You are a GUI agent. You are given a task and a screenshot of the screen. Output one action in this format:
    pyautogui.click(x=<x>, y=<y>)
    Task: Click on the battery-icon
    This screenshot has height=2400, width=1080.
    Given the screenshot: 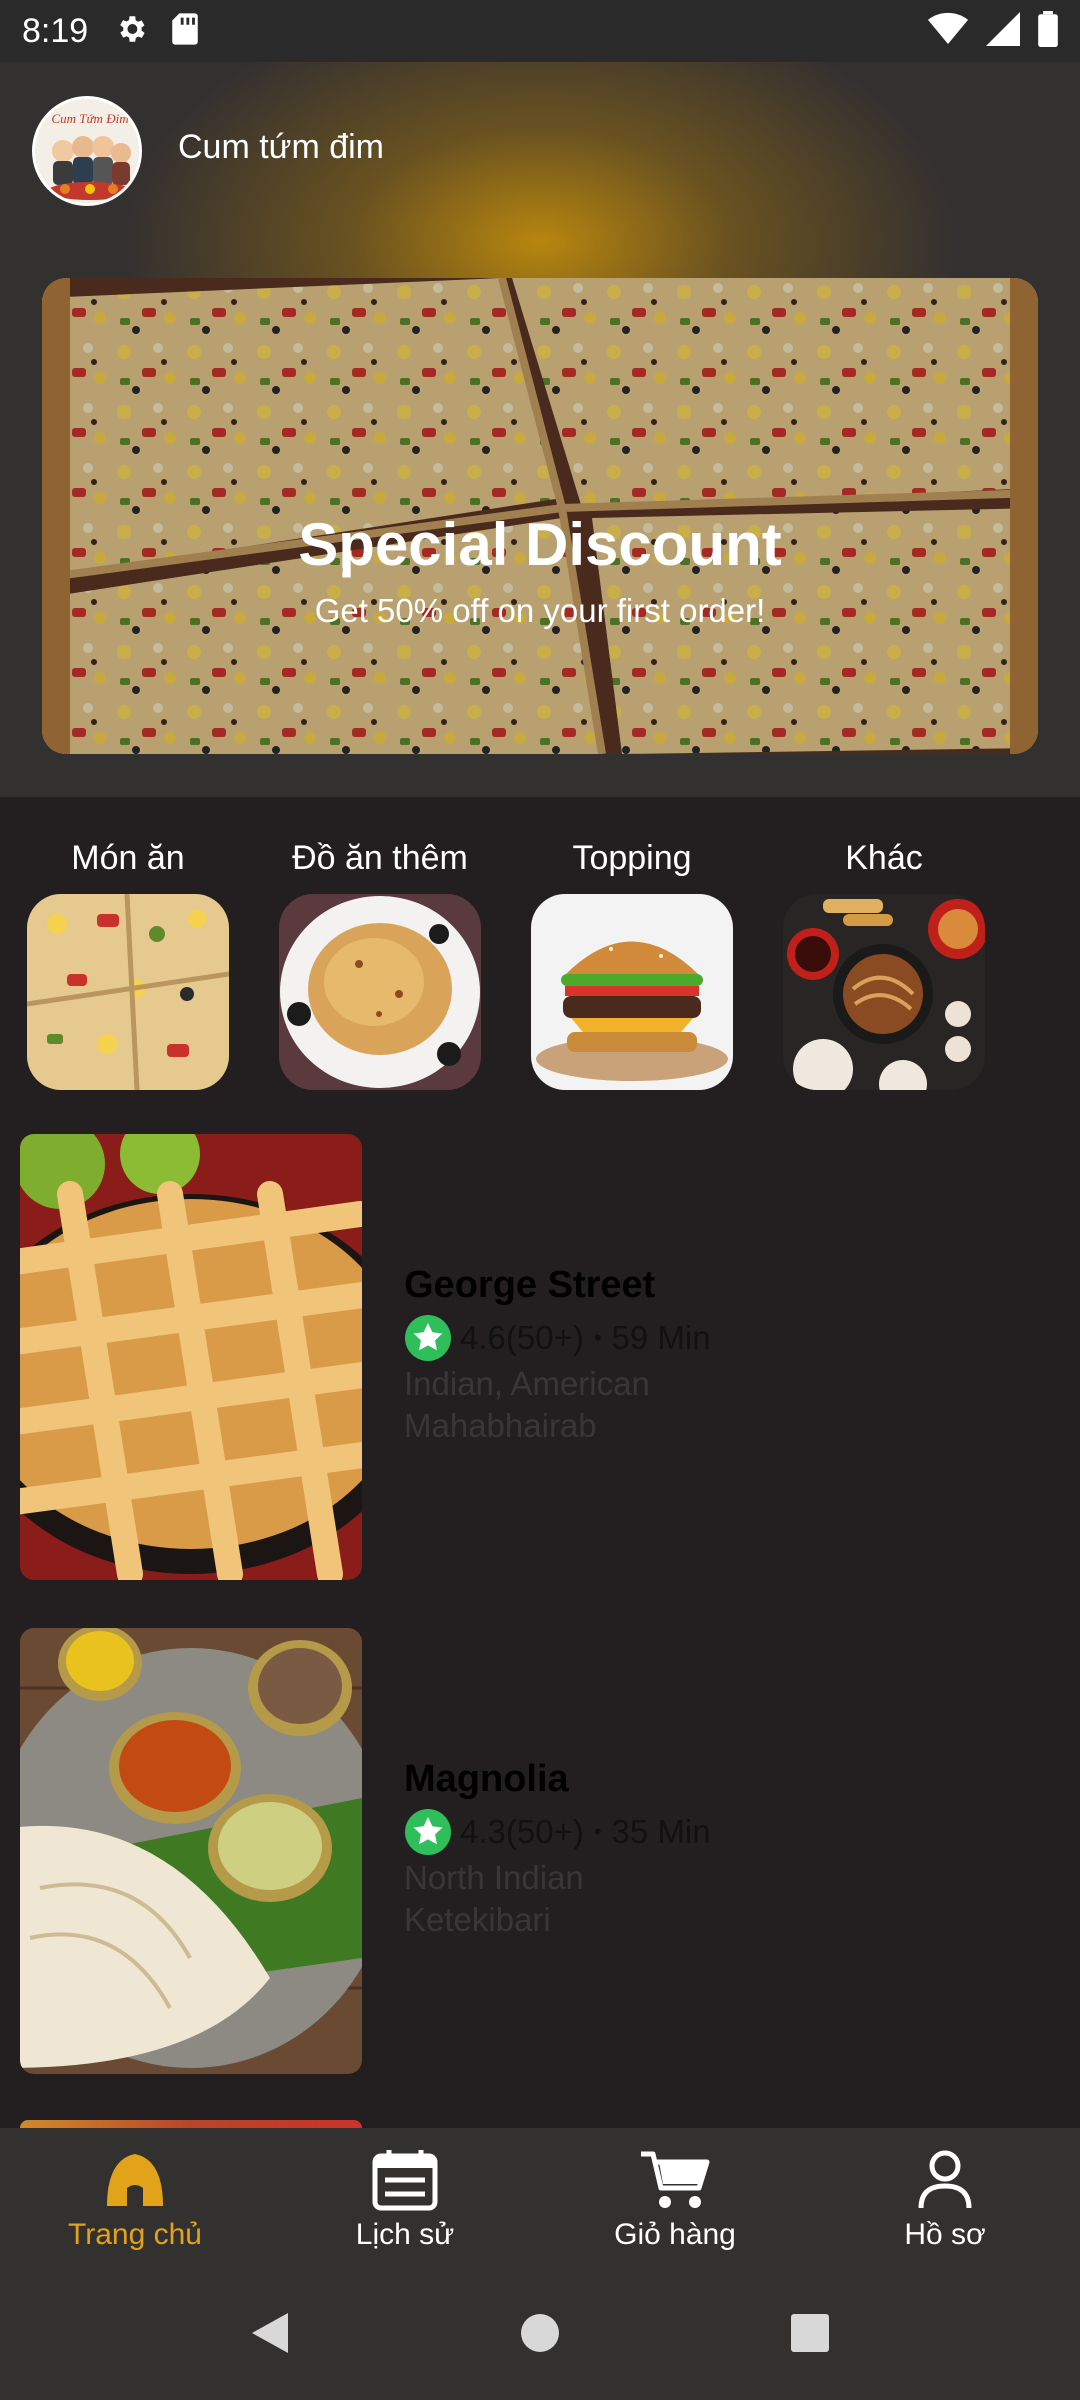 What is the action you would take?
    pyautogui.click(x=1048, y=31)
    